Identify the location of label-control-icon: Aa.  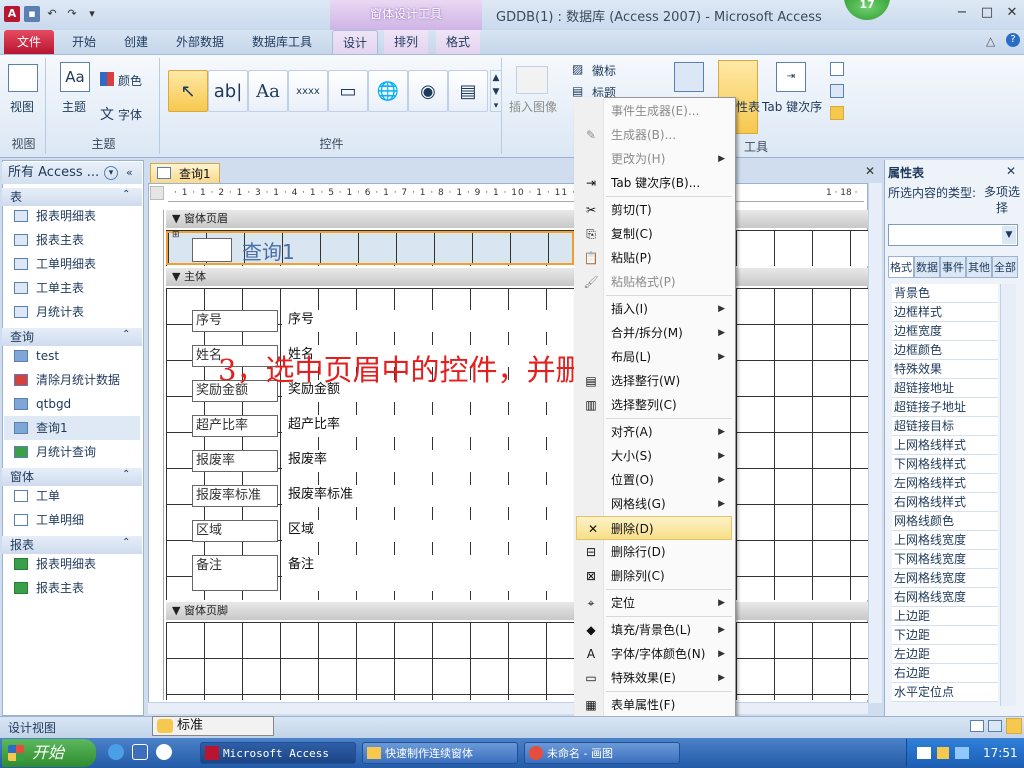
(268, 91).